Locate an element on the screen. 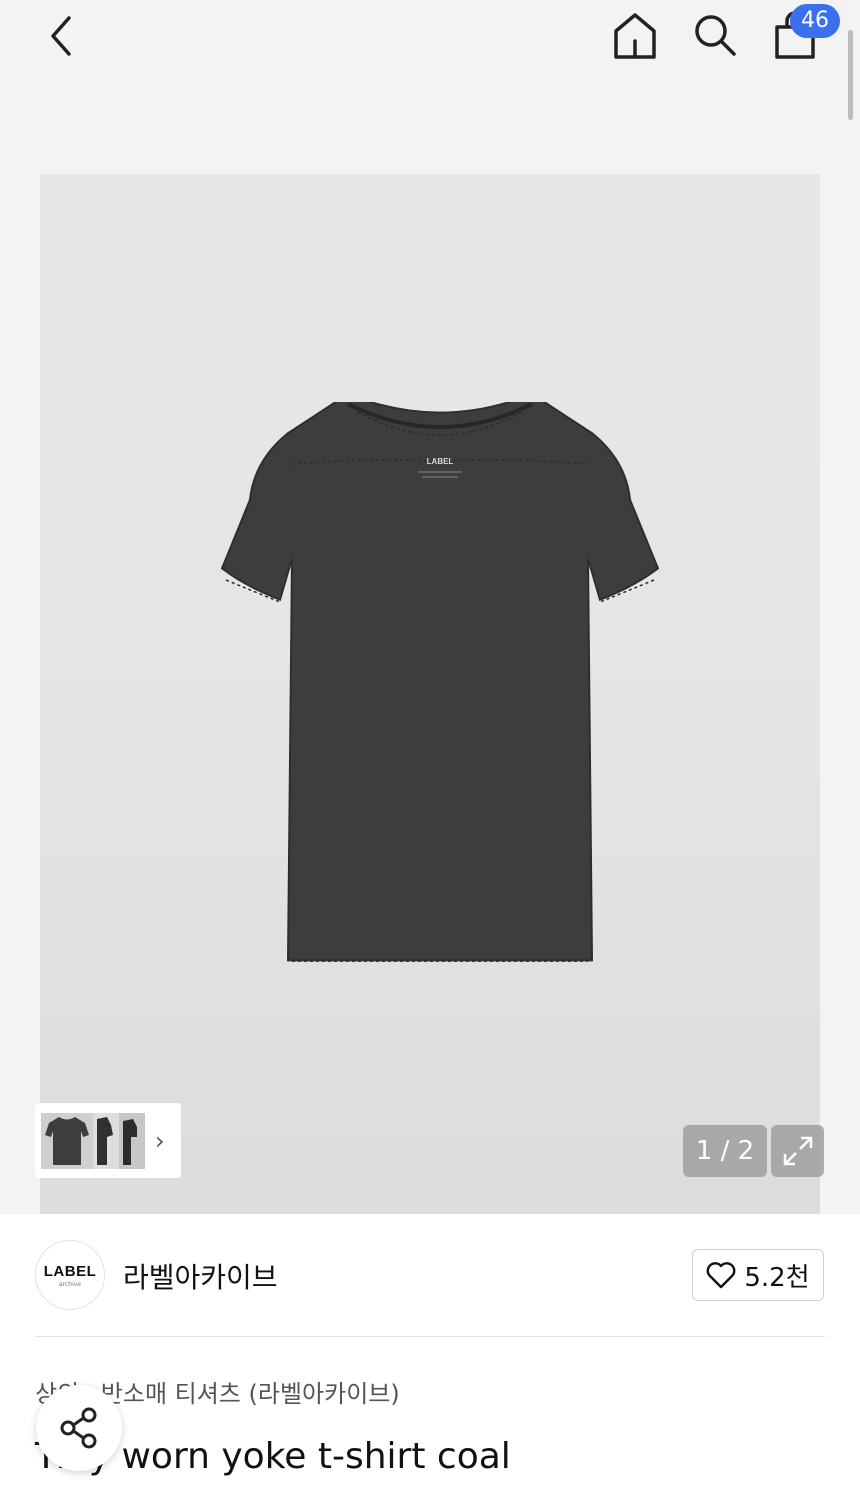  chevron-right-icon: › is located at coordinates (160, 1140).